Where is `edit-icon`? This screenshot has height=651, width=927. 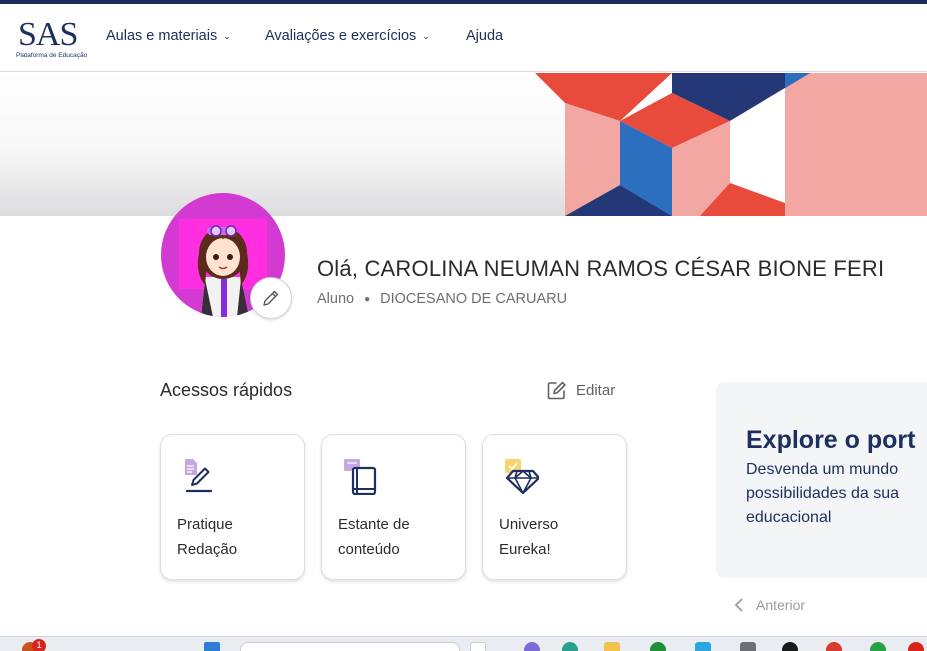 edit-icon is located at coordinates (556, 390).